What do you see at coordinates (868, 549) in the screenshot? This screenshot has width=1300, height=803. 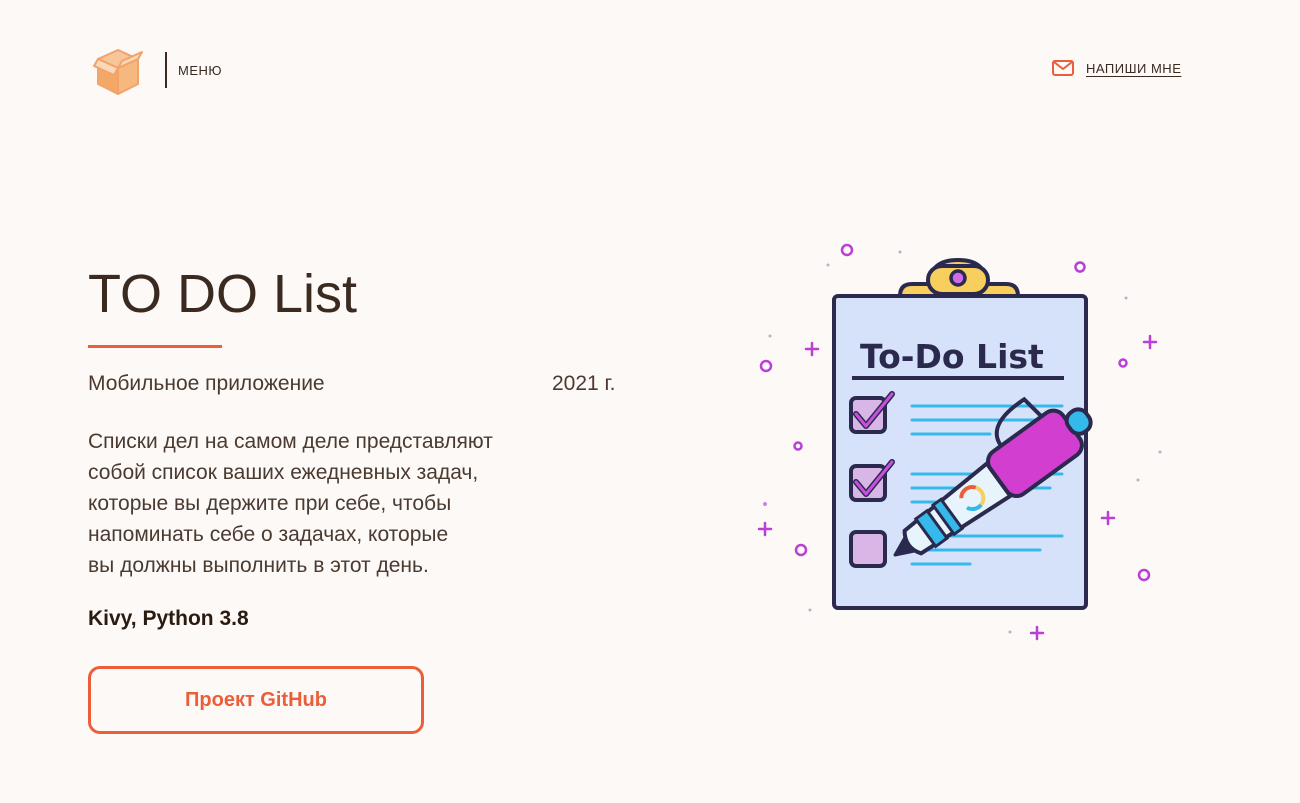 I see `checkbox-empty` at bounding box center [868, 549].